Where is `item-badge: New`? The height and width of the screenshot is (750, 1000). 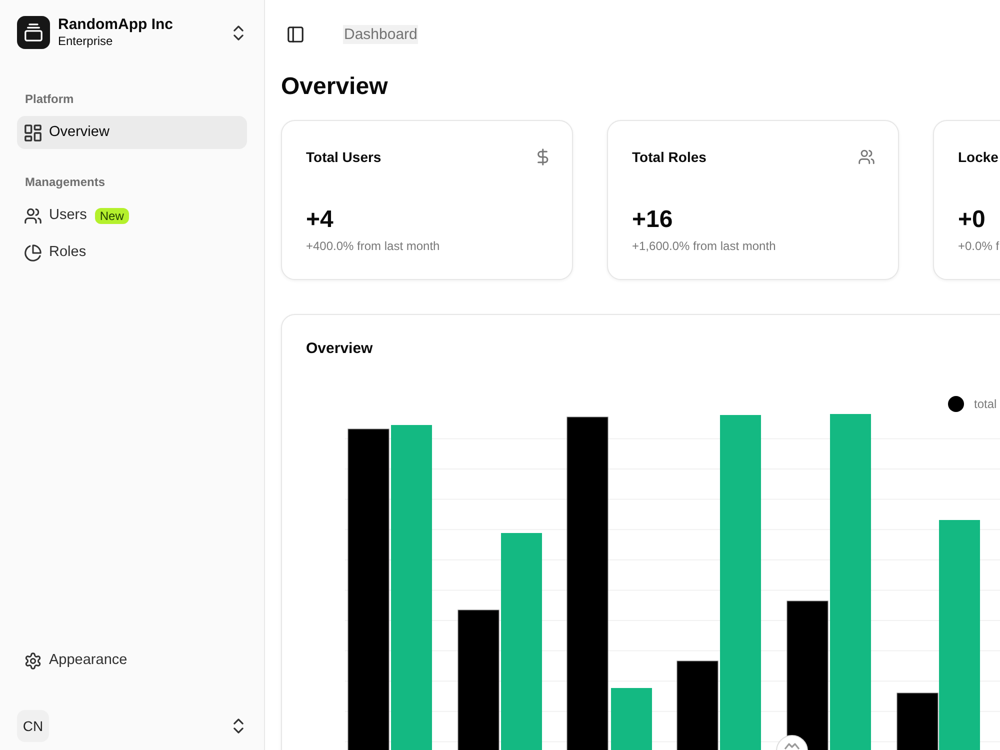
item-badge: New is located at coordinates (111, 216).